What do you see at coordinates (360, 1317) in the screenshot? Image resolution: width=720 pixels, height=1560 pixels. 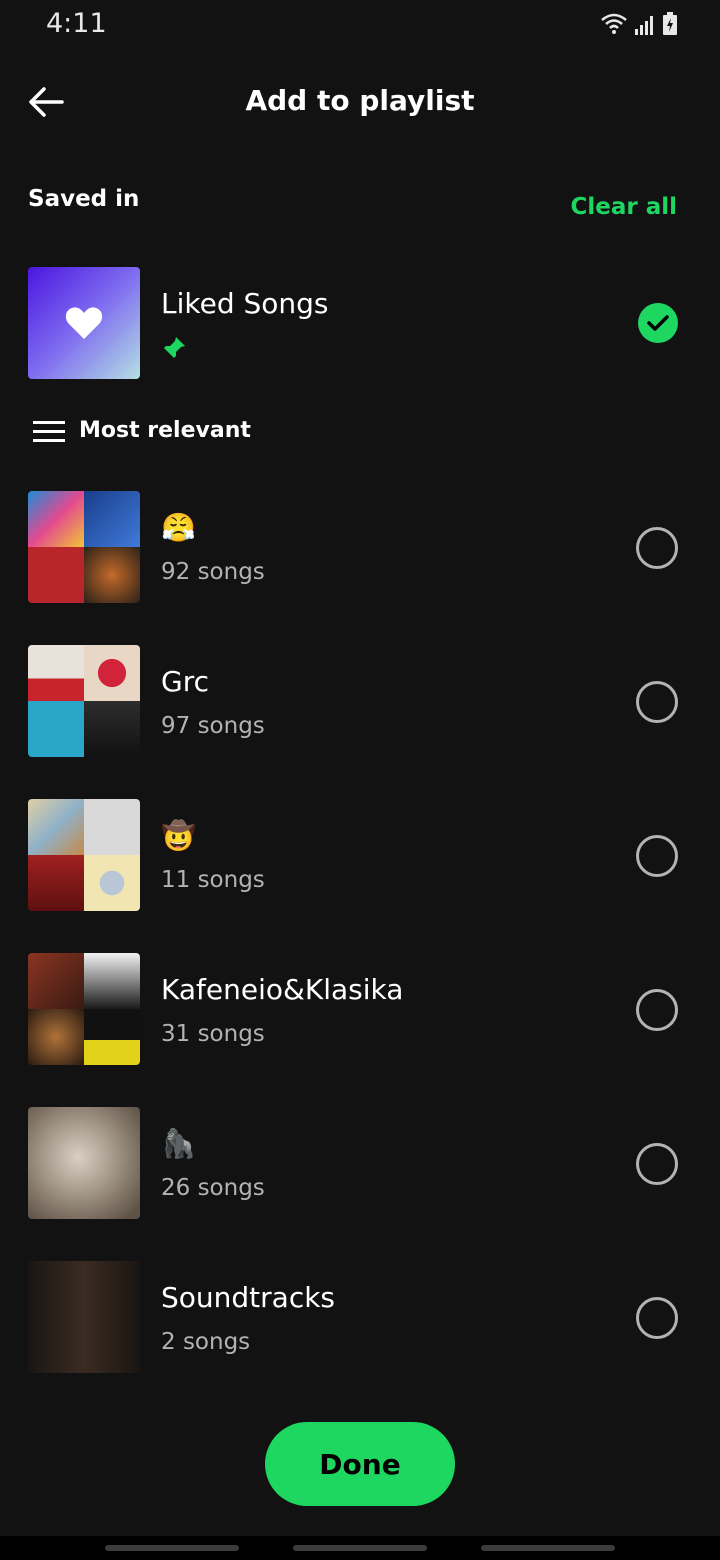 I see `playlist-row: Soundtracks 2 songs` at bounding box center [360, 1317].